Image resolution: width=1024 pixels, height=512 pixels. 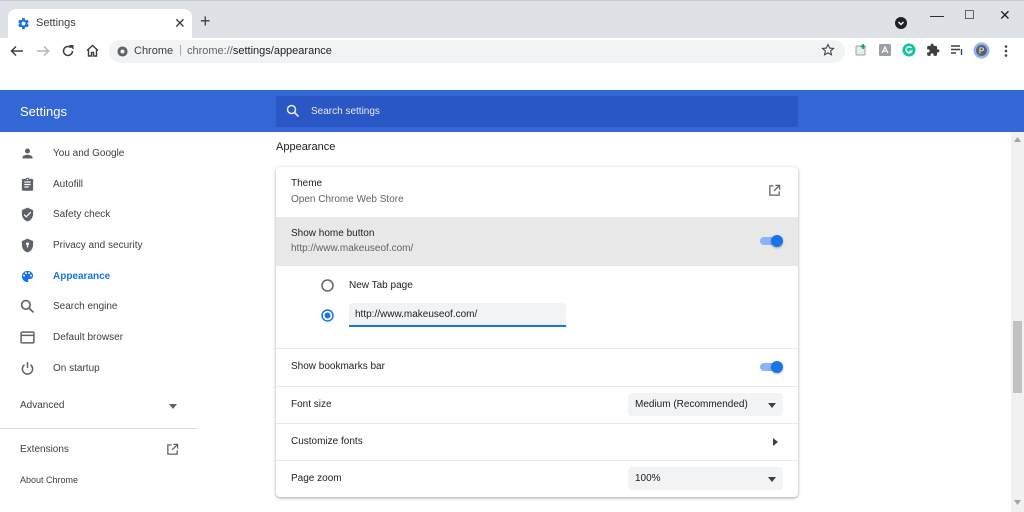 What do you see at coordinates (691, 404) in the screenshot?
I see `font-size-value: Medium (Recommended)` at bounding box center [691, 404].